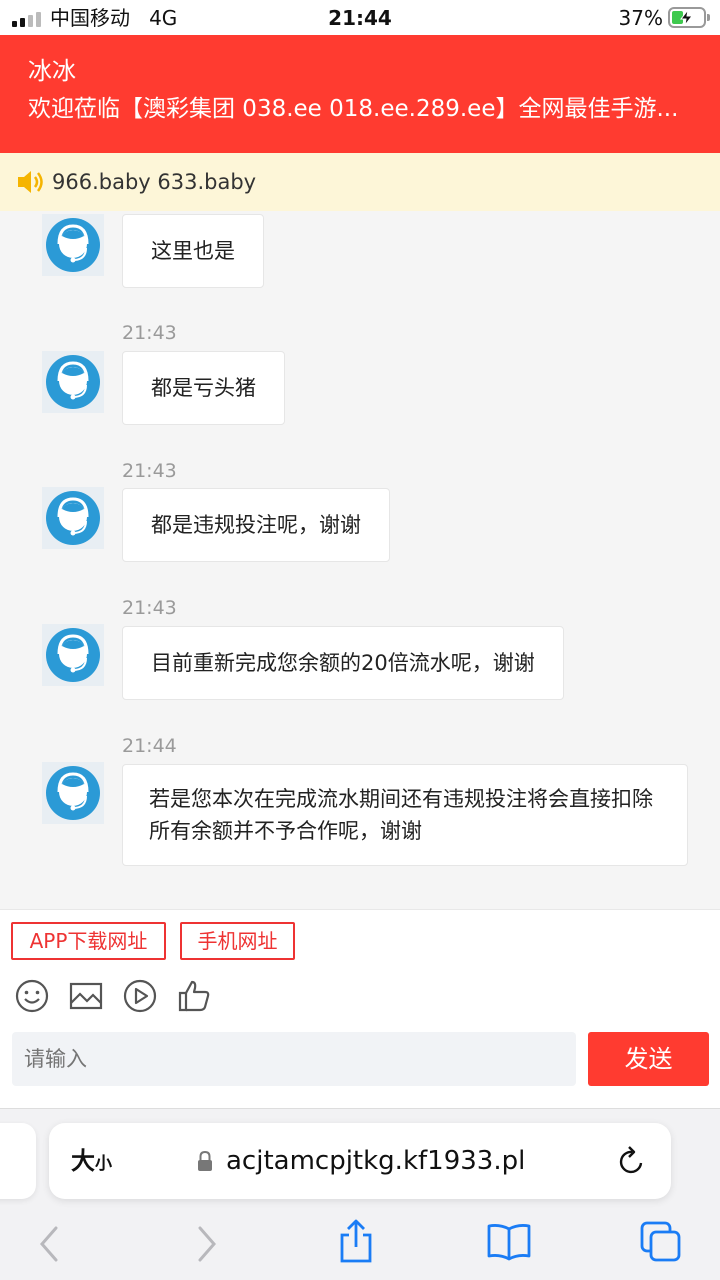 This screenshot has width=720, height=1280. What do you see at coordinates (206, 1246) in the screenshot?
I see `forward-icon` at bounding box center [206, 1246].